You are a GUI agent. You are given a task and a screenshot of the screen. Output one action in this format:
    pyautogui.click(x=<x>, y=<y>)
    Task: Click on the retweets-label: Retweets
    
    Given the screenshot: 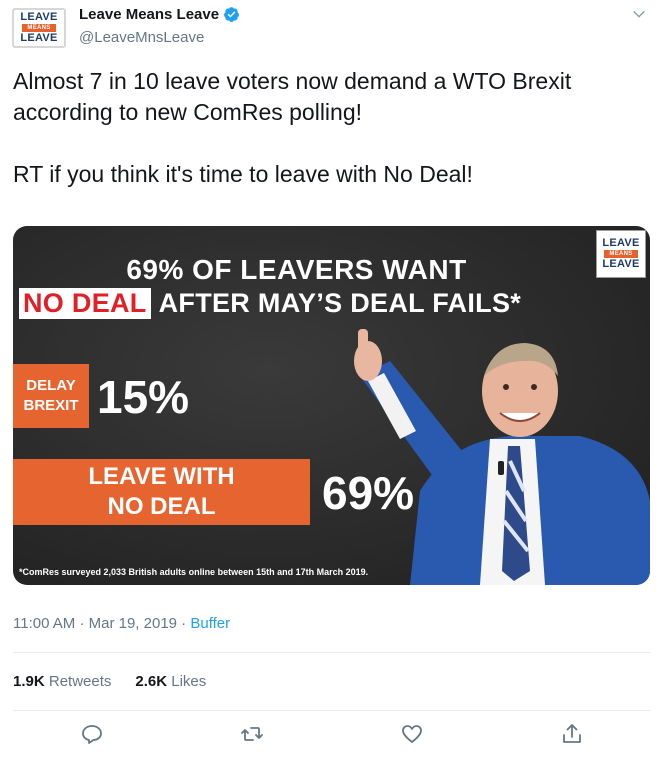 What is the action you would take?
    pyautogui.click(x=80, y=681)
    